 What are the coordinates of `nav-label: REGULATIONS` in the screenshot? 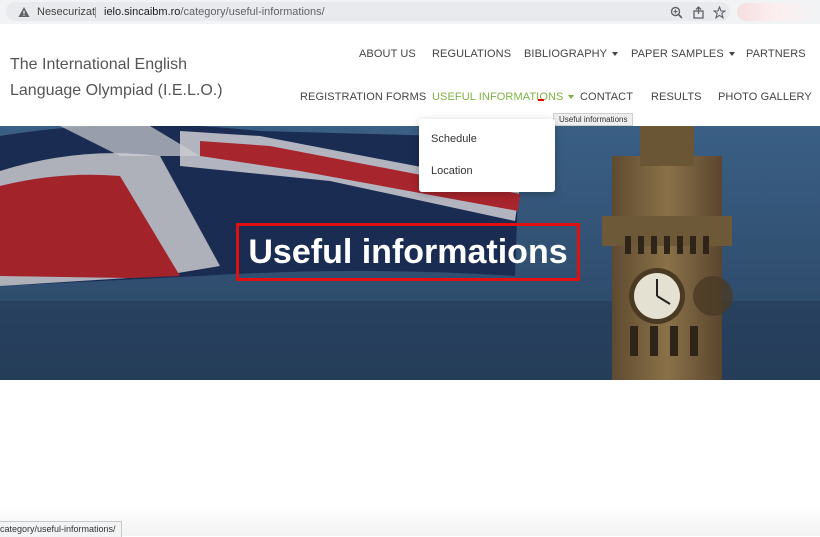 It's located at (472, 54).